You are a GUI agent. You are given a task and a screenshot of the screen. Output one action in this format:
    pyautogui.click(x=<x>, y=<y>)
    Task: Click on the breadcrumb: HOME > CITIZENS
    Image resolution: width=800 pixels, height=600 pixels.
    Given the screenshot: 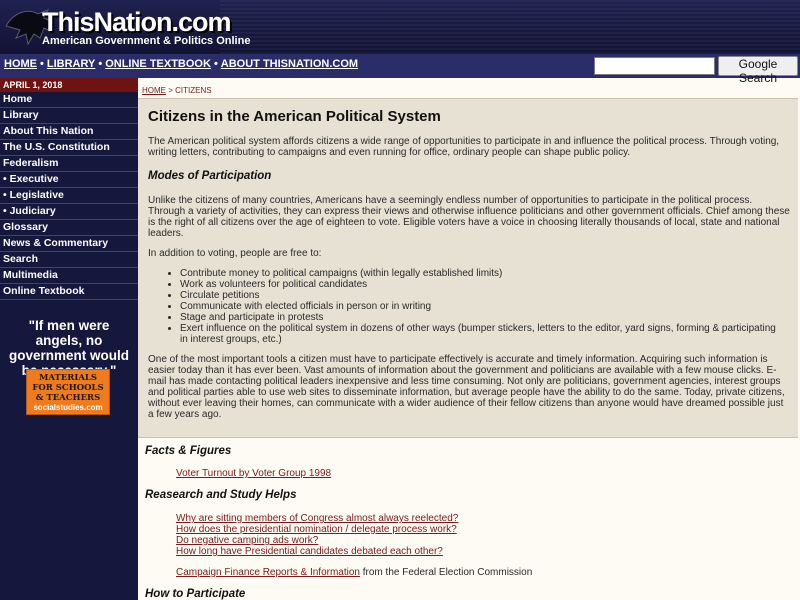 What is the action you would take?
    pyautogui.click(x=177, y=90)
    